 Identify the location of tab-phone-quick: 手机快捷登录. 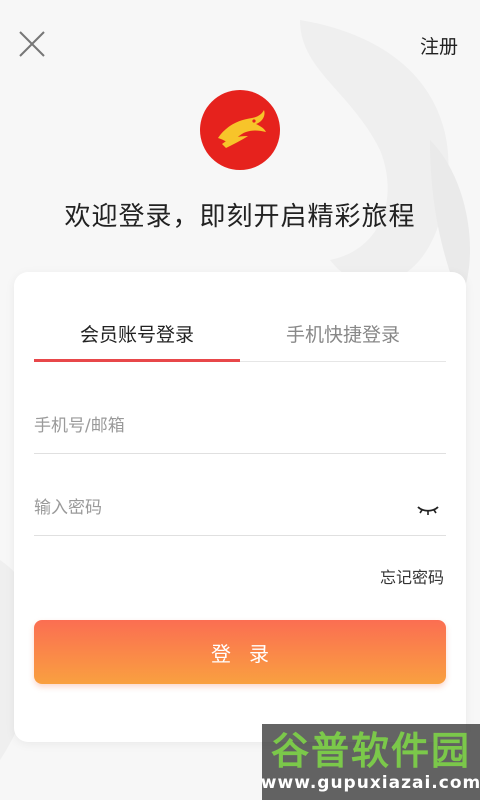
(343, 334).